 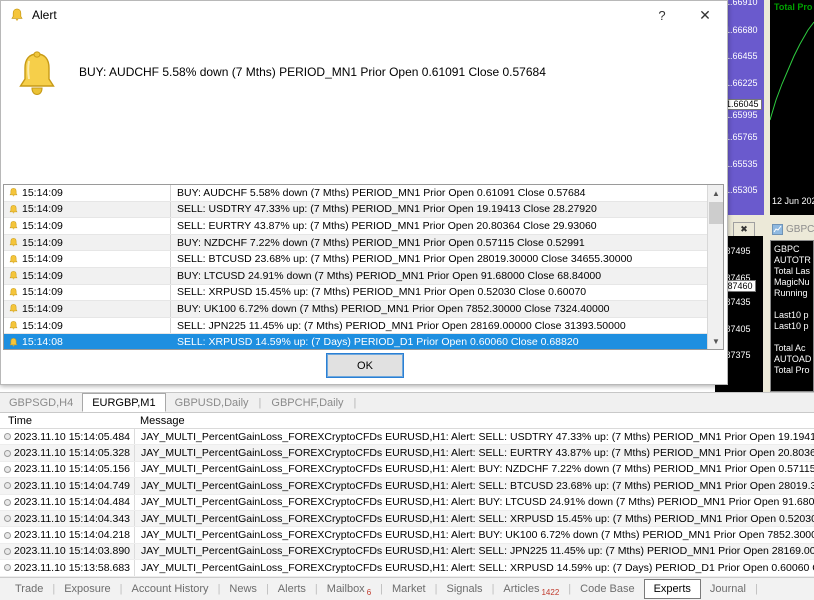 What do you see at coordinates (715, 341) in the screenshot?
I see `scroll-down-icon: ▼` at bounding box center [715, 341].